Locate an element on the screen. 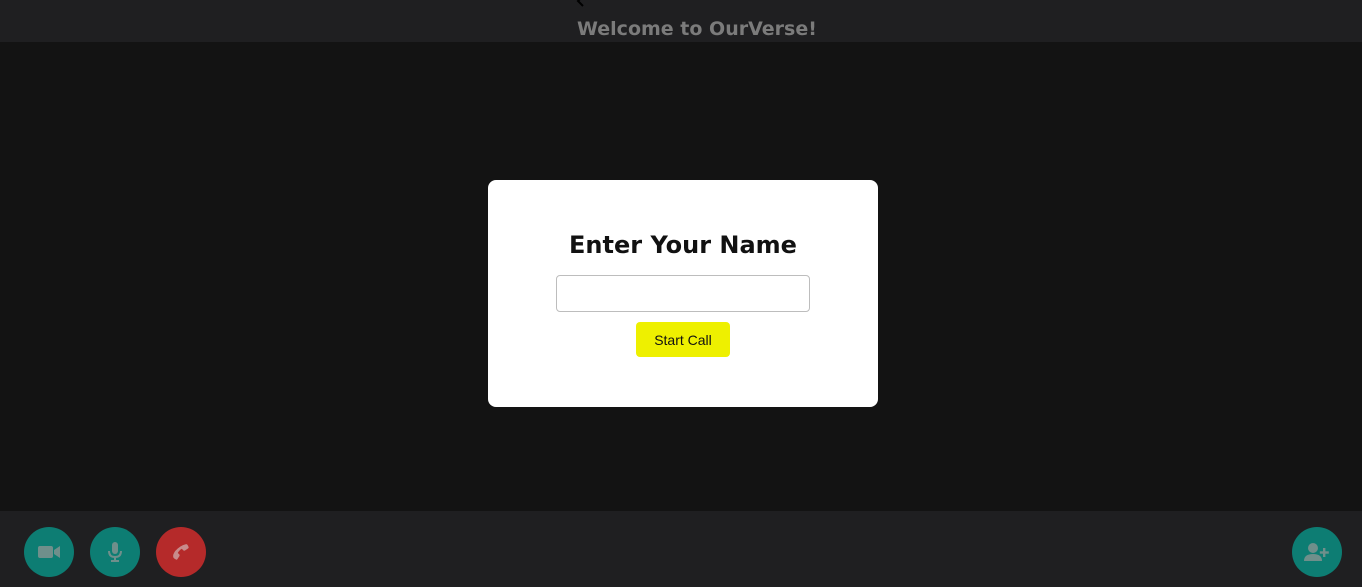  page-title: Welcome to OurVerse! is located at coordinates (697, 29).